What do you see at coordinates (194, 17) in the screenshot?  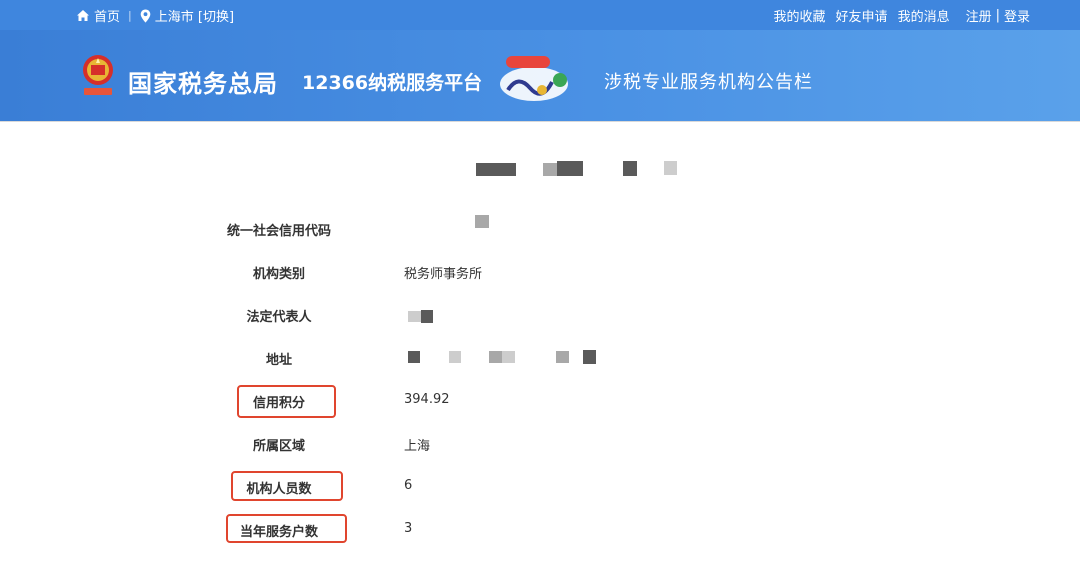 I see `location-label: 上海市 [切换]` at bounding box center [194, 17].